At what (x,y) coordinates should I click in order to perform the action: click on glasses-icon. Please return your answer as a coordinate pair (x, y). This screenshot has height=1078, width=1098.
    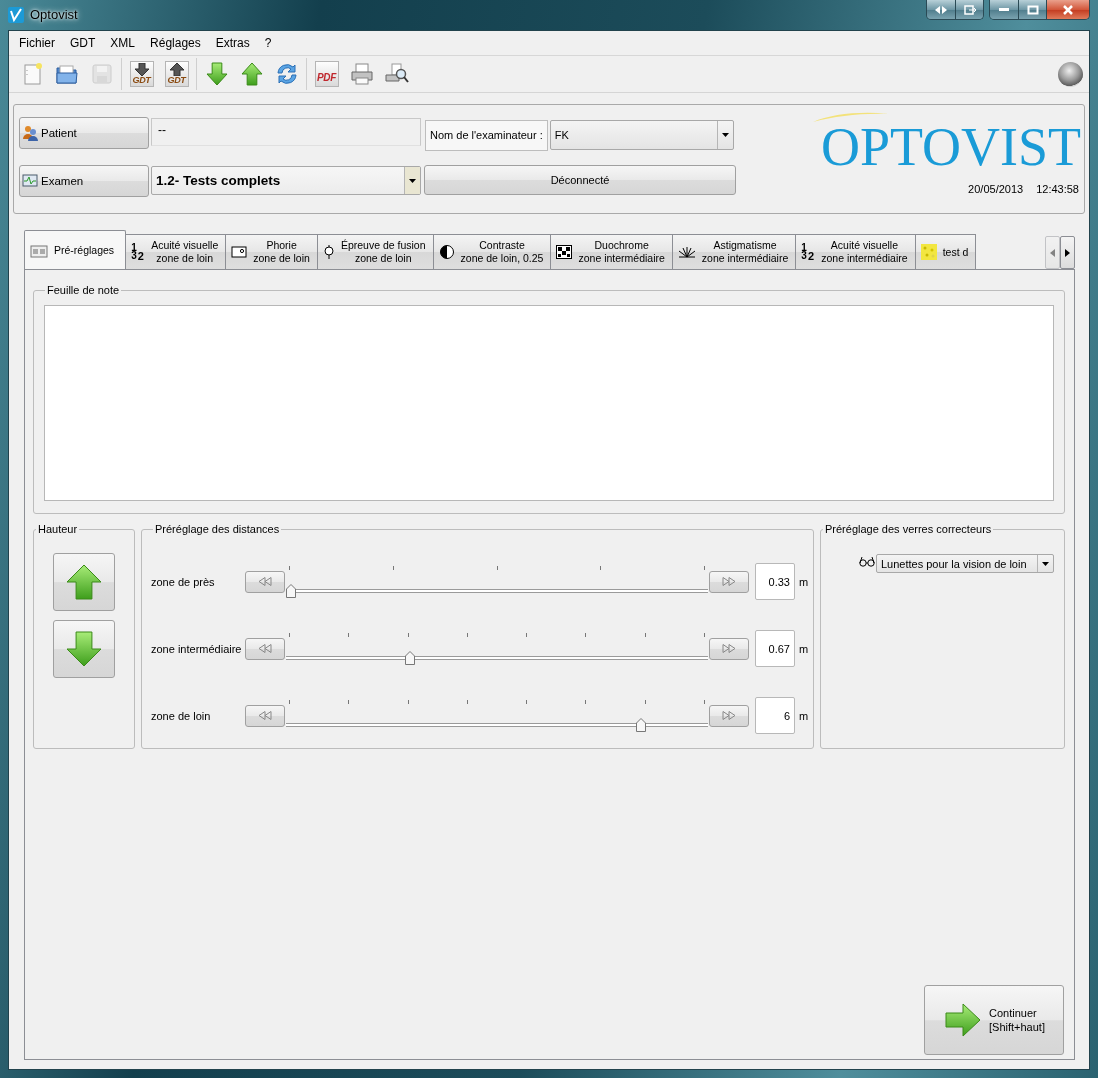
    Looking at the image, I should click on (867, 561).